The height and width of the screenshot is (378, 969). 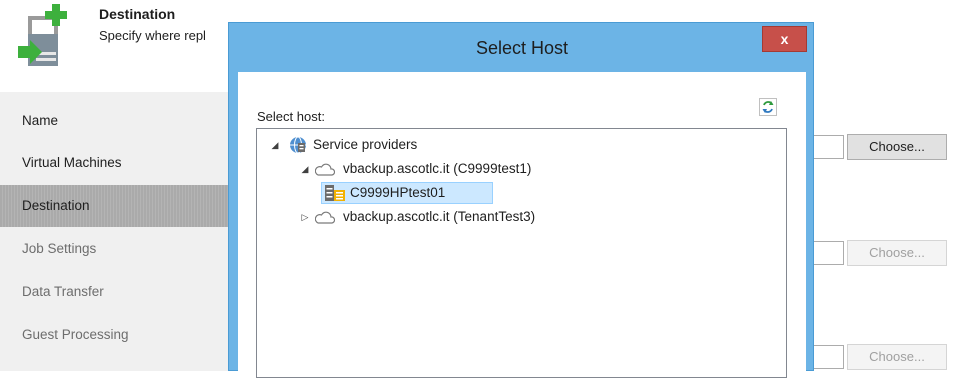 What do you see at coordinates (437, 168) in the screenshot?
I see `tree-node-label: vbackup.ascotlc.it (C9999test1)` at bounding box center [437, 168].